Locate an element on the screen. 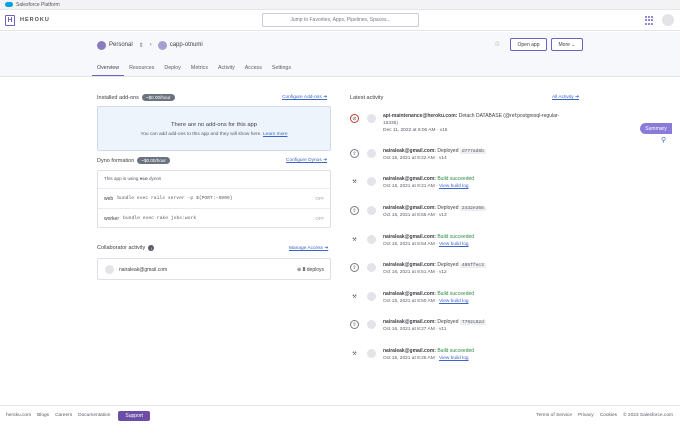  activity-heading: Latest activity is located at coordinates (366, 98).